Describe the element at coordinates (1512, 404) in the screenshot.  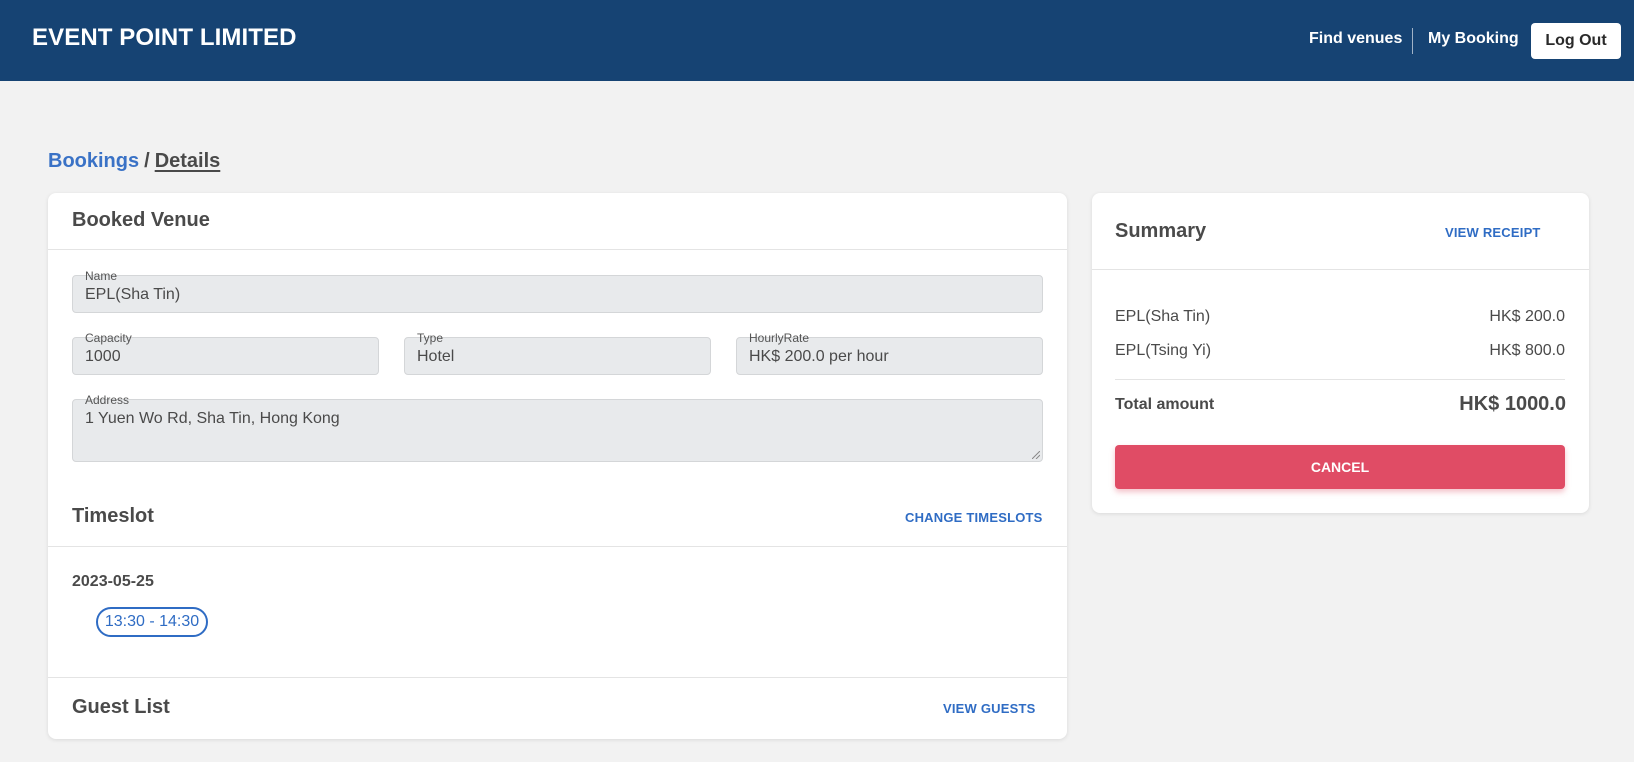
I see `total-amount-value: HK$ 1000.0` at that location.